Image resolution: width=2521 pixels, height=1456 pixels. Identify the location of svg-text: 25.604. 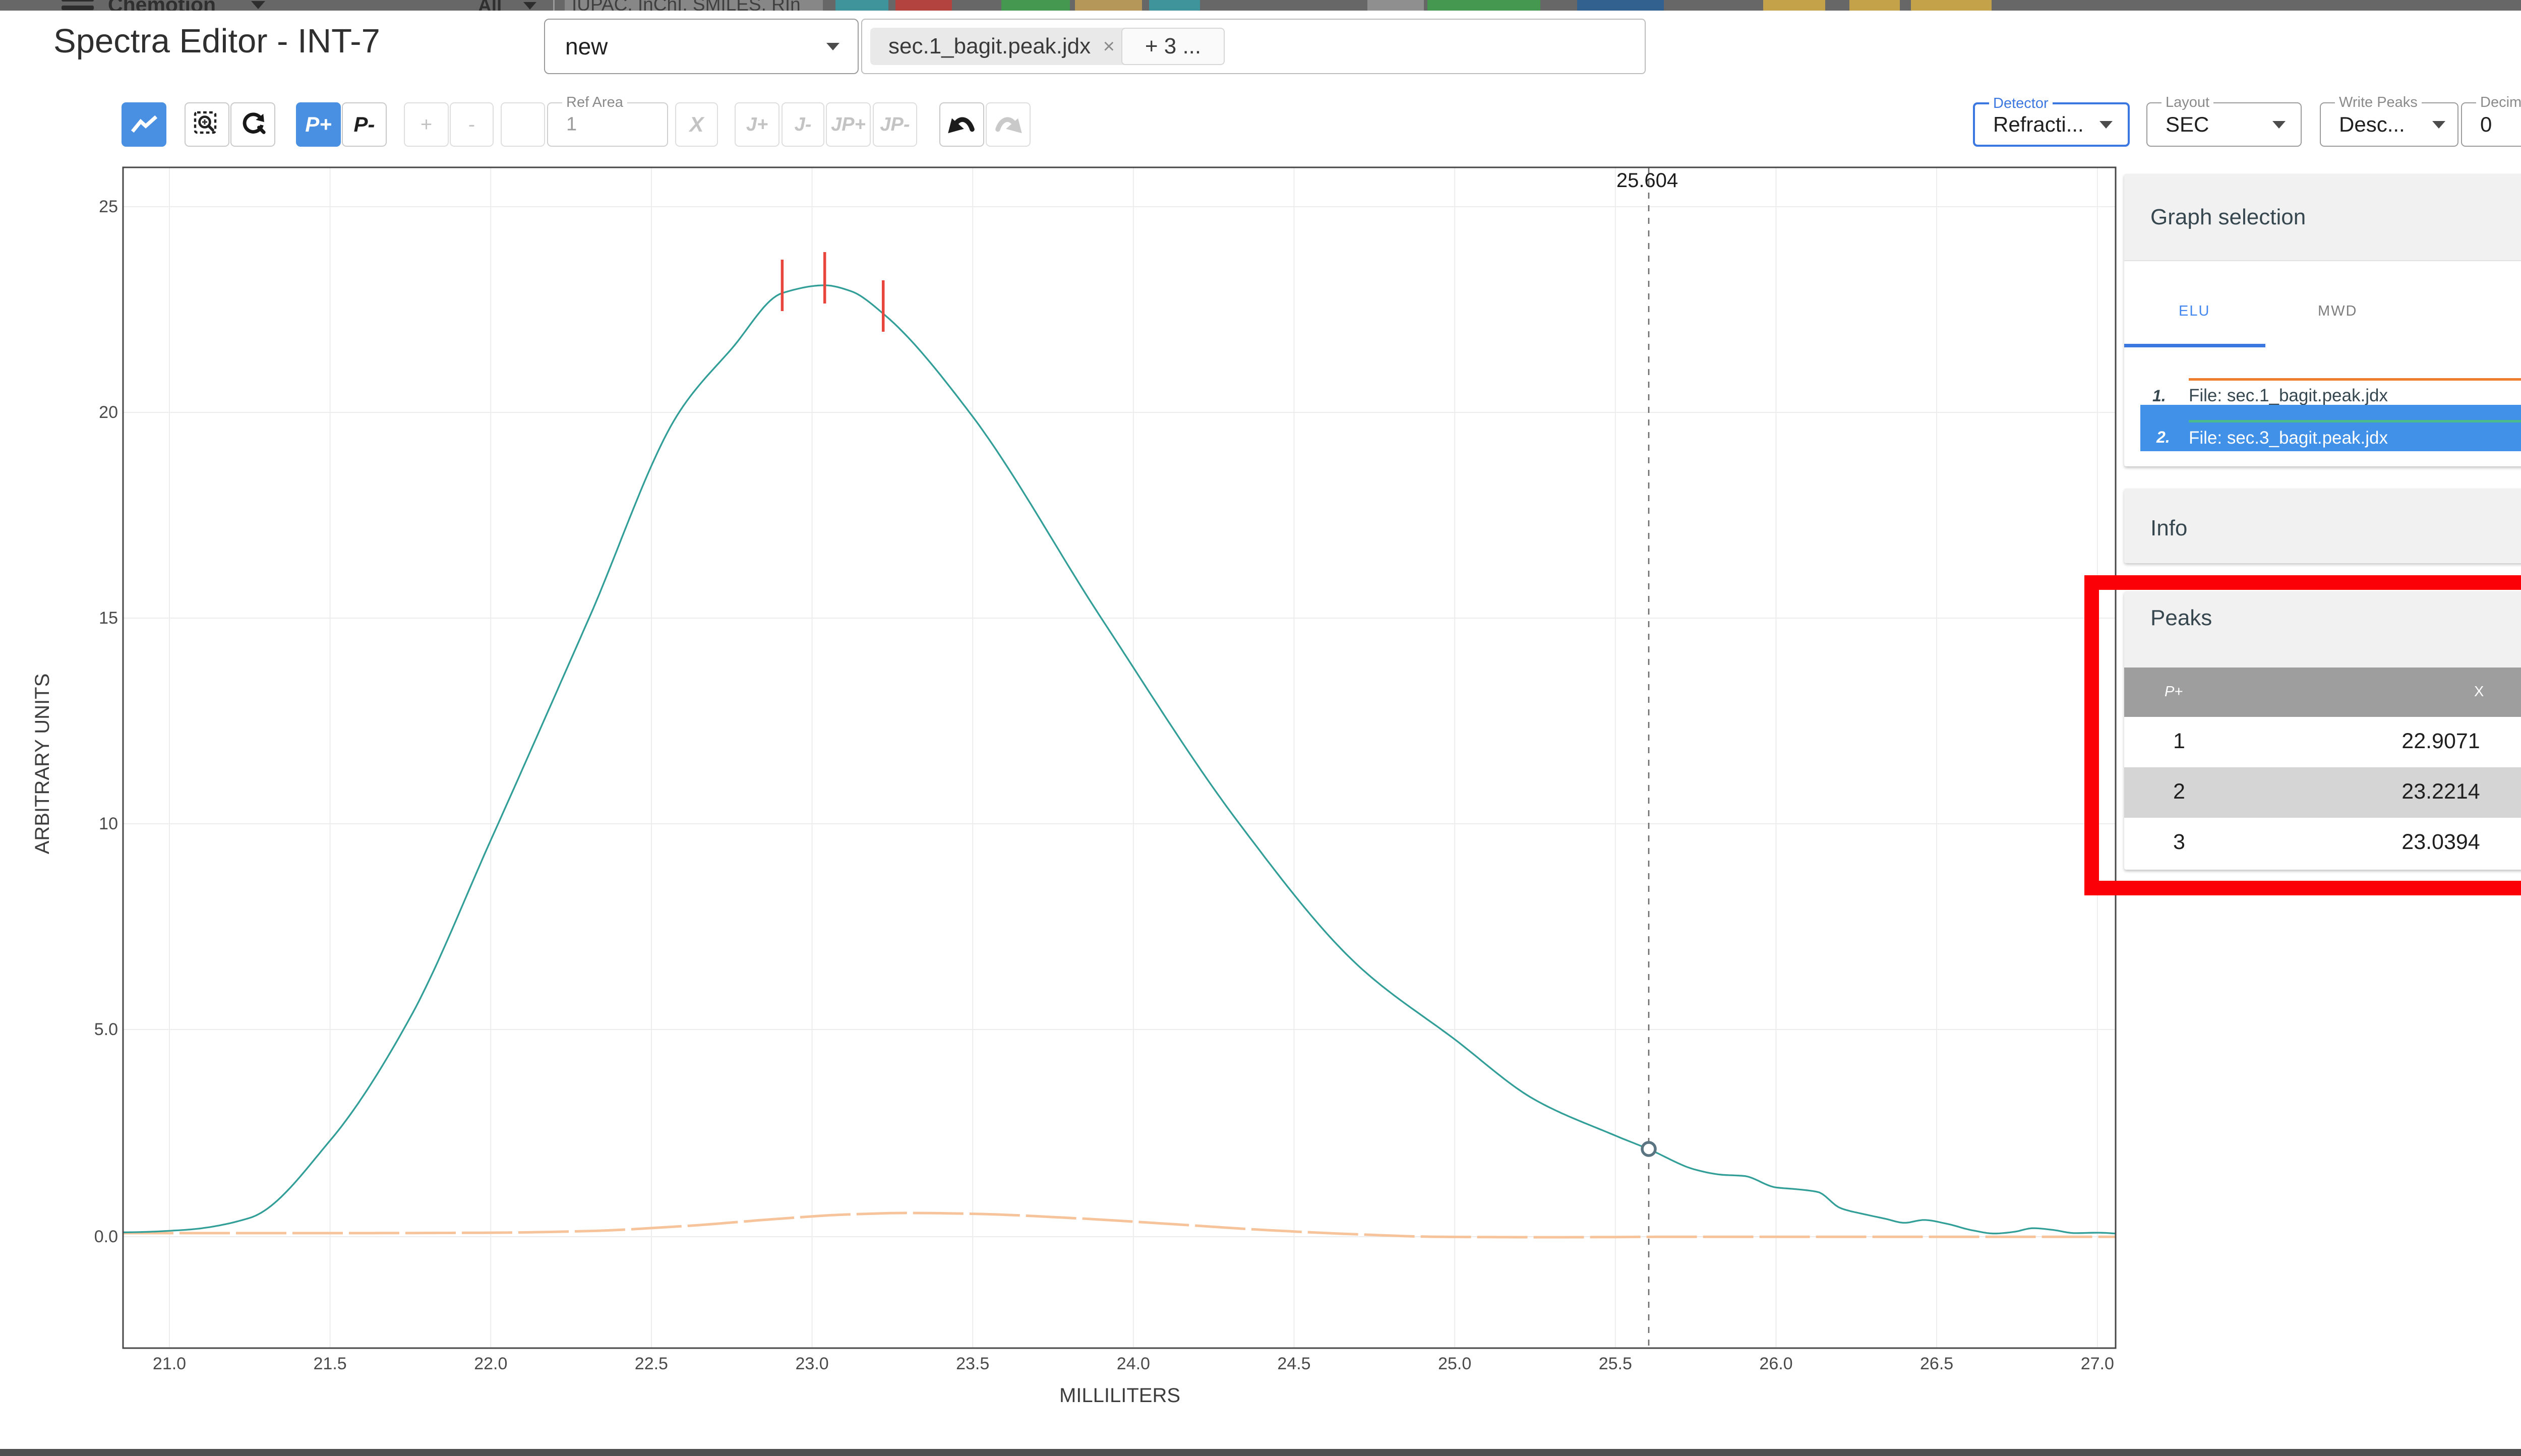
(1647, 180).